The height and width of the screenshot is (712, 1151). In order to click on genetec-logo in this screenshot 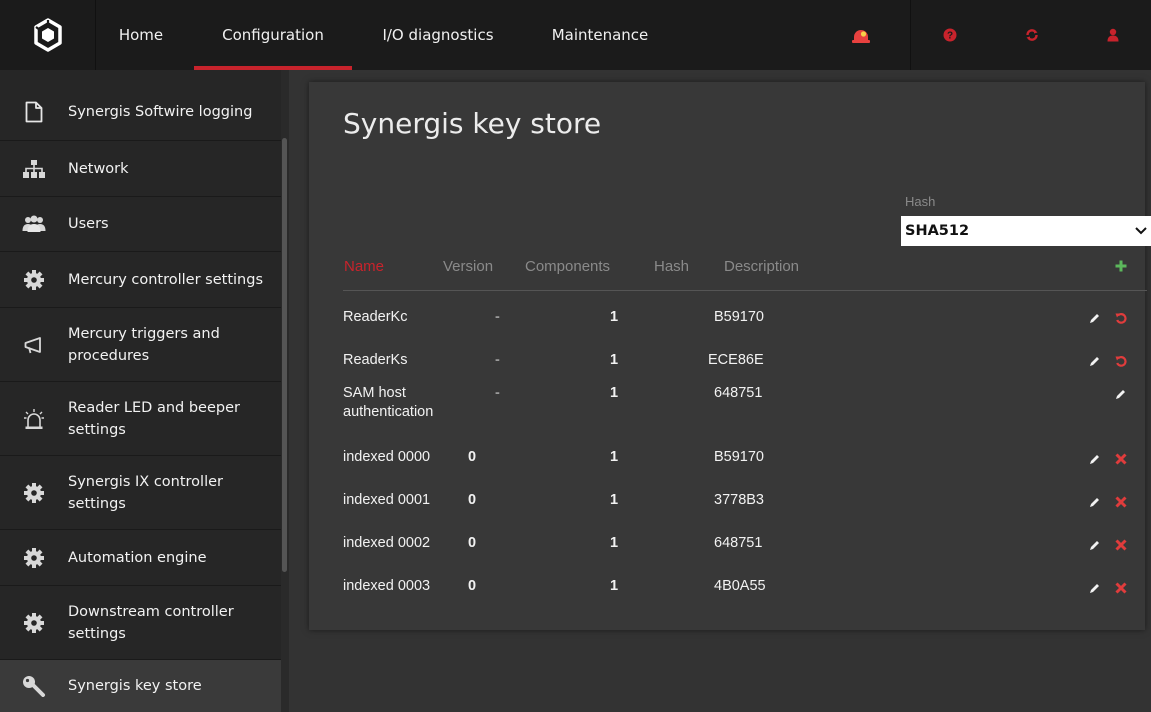, I will do `click(48, 35)`.